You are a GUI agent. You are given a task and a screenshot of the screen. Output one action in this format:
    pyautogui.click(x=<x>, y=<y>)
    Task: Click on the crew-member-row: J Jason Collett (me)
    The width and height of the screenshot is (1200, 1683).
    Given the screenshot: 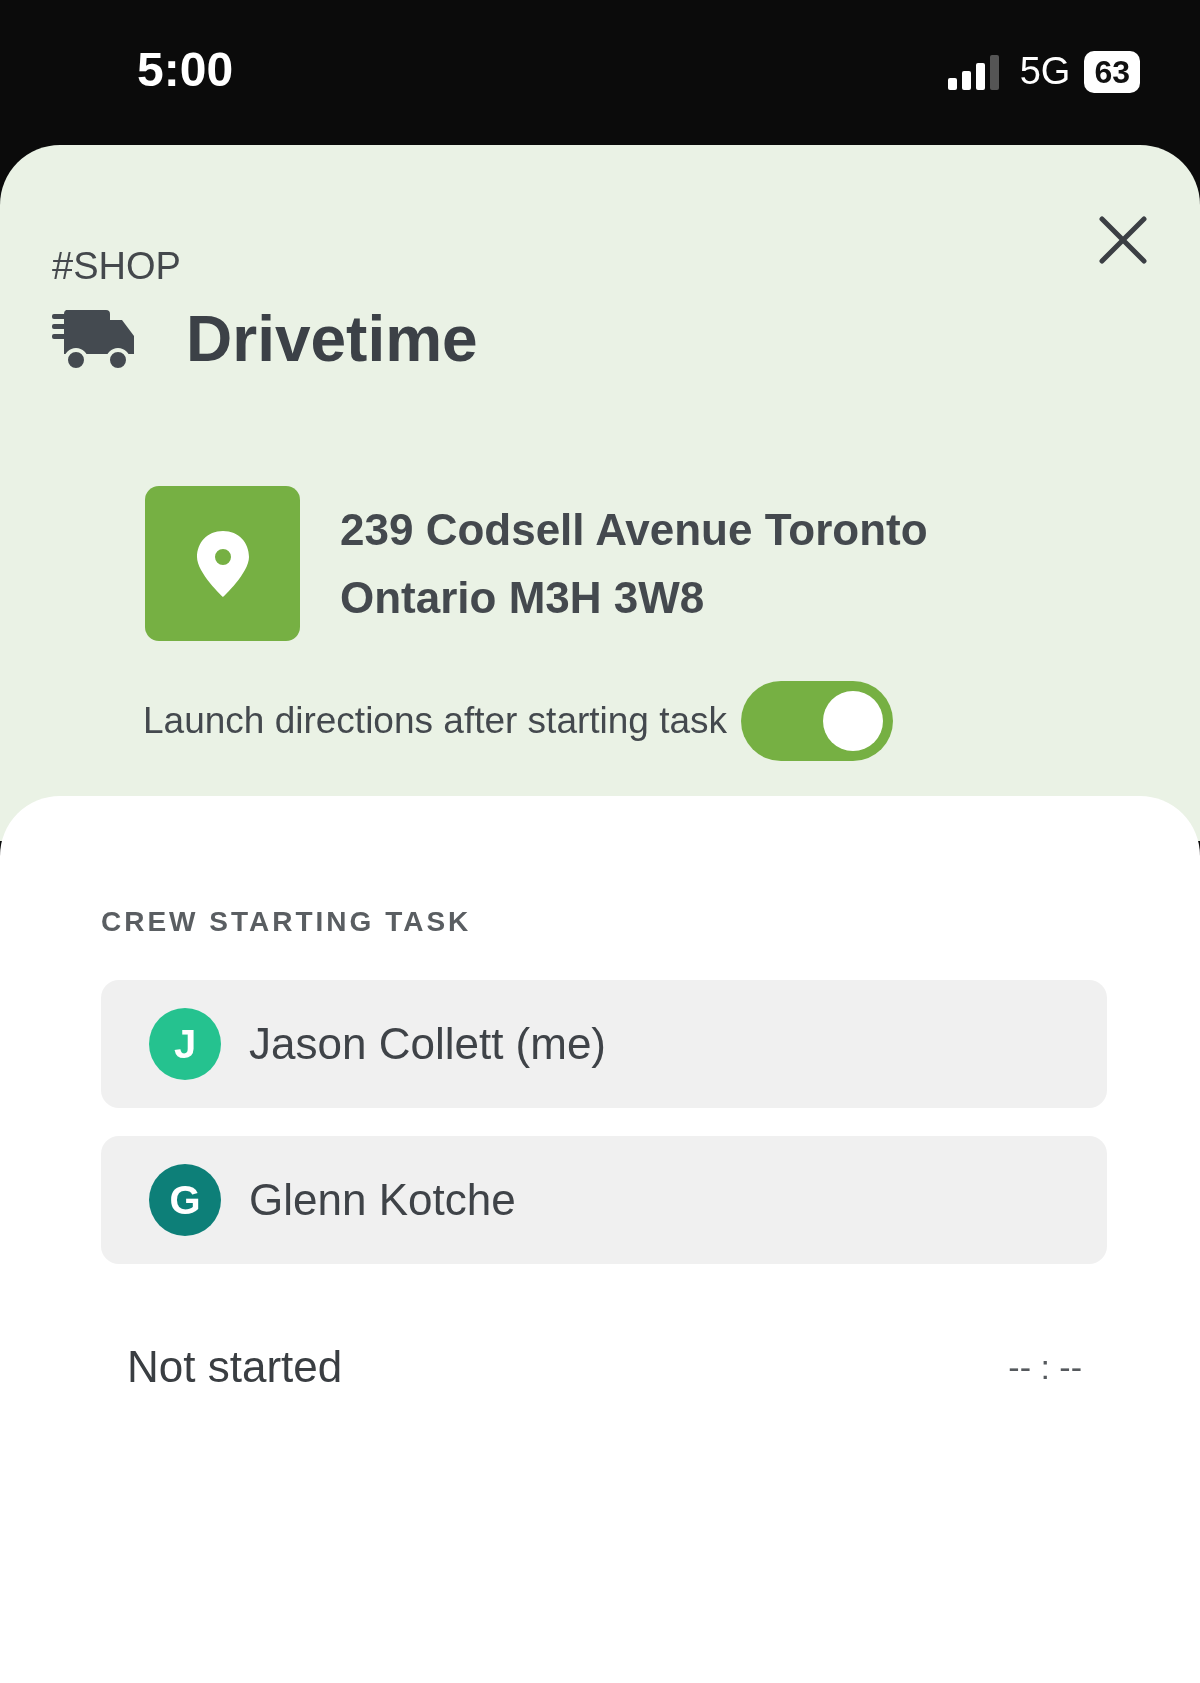 What is the action you would take?
    pyautogui.click(x=604, y=1044)
    